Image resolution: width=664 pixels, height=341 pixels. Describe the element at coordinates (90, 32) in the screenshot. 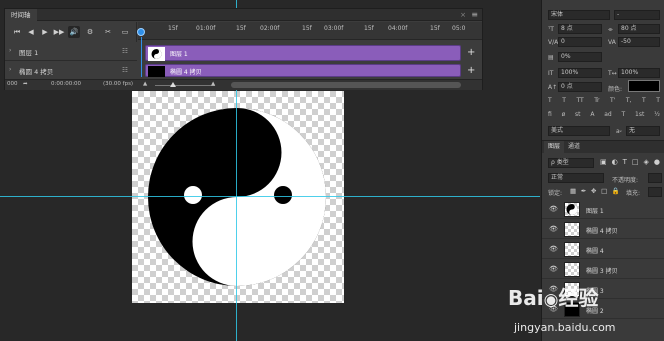

I see `settings-icon: ⚙` at that location.